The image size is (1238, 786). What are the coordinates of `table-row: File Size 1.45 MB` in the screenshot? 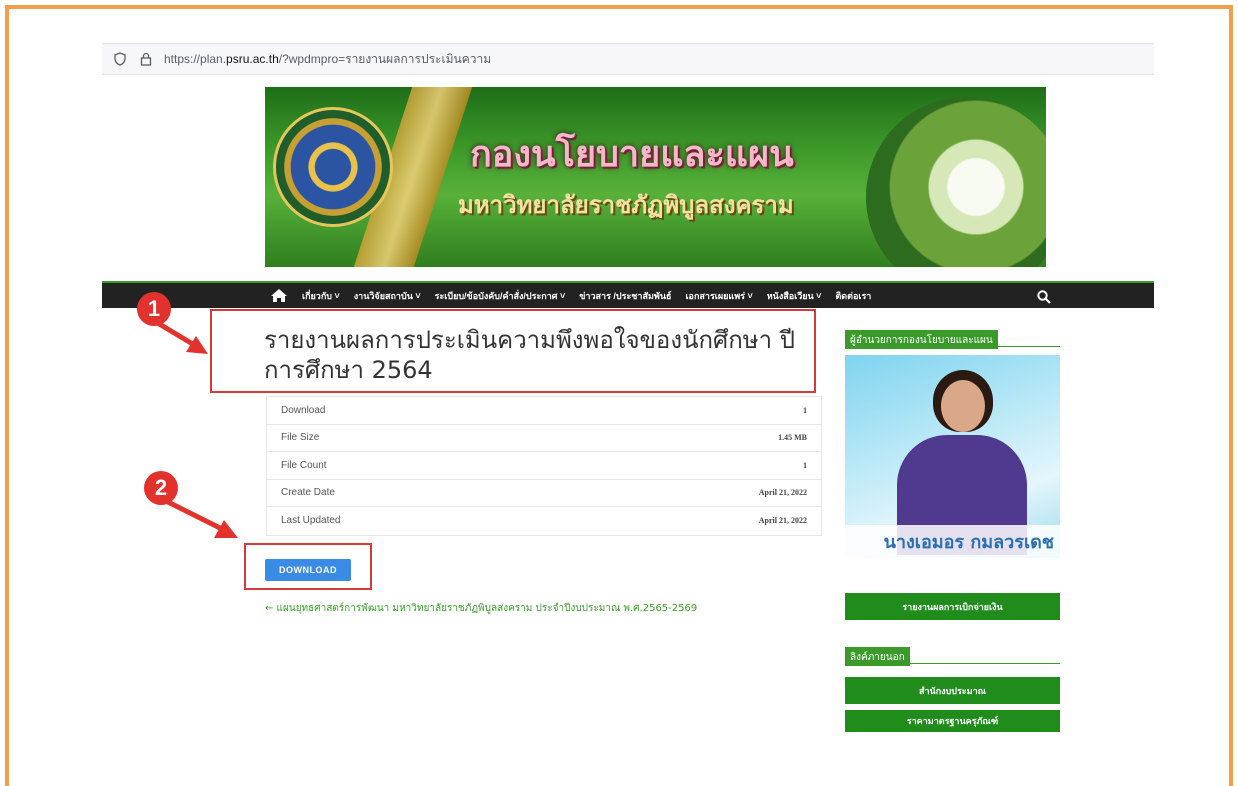 It's located at (544, 438).